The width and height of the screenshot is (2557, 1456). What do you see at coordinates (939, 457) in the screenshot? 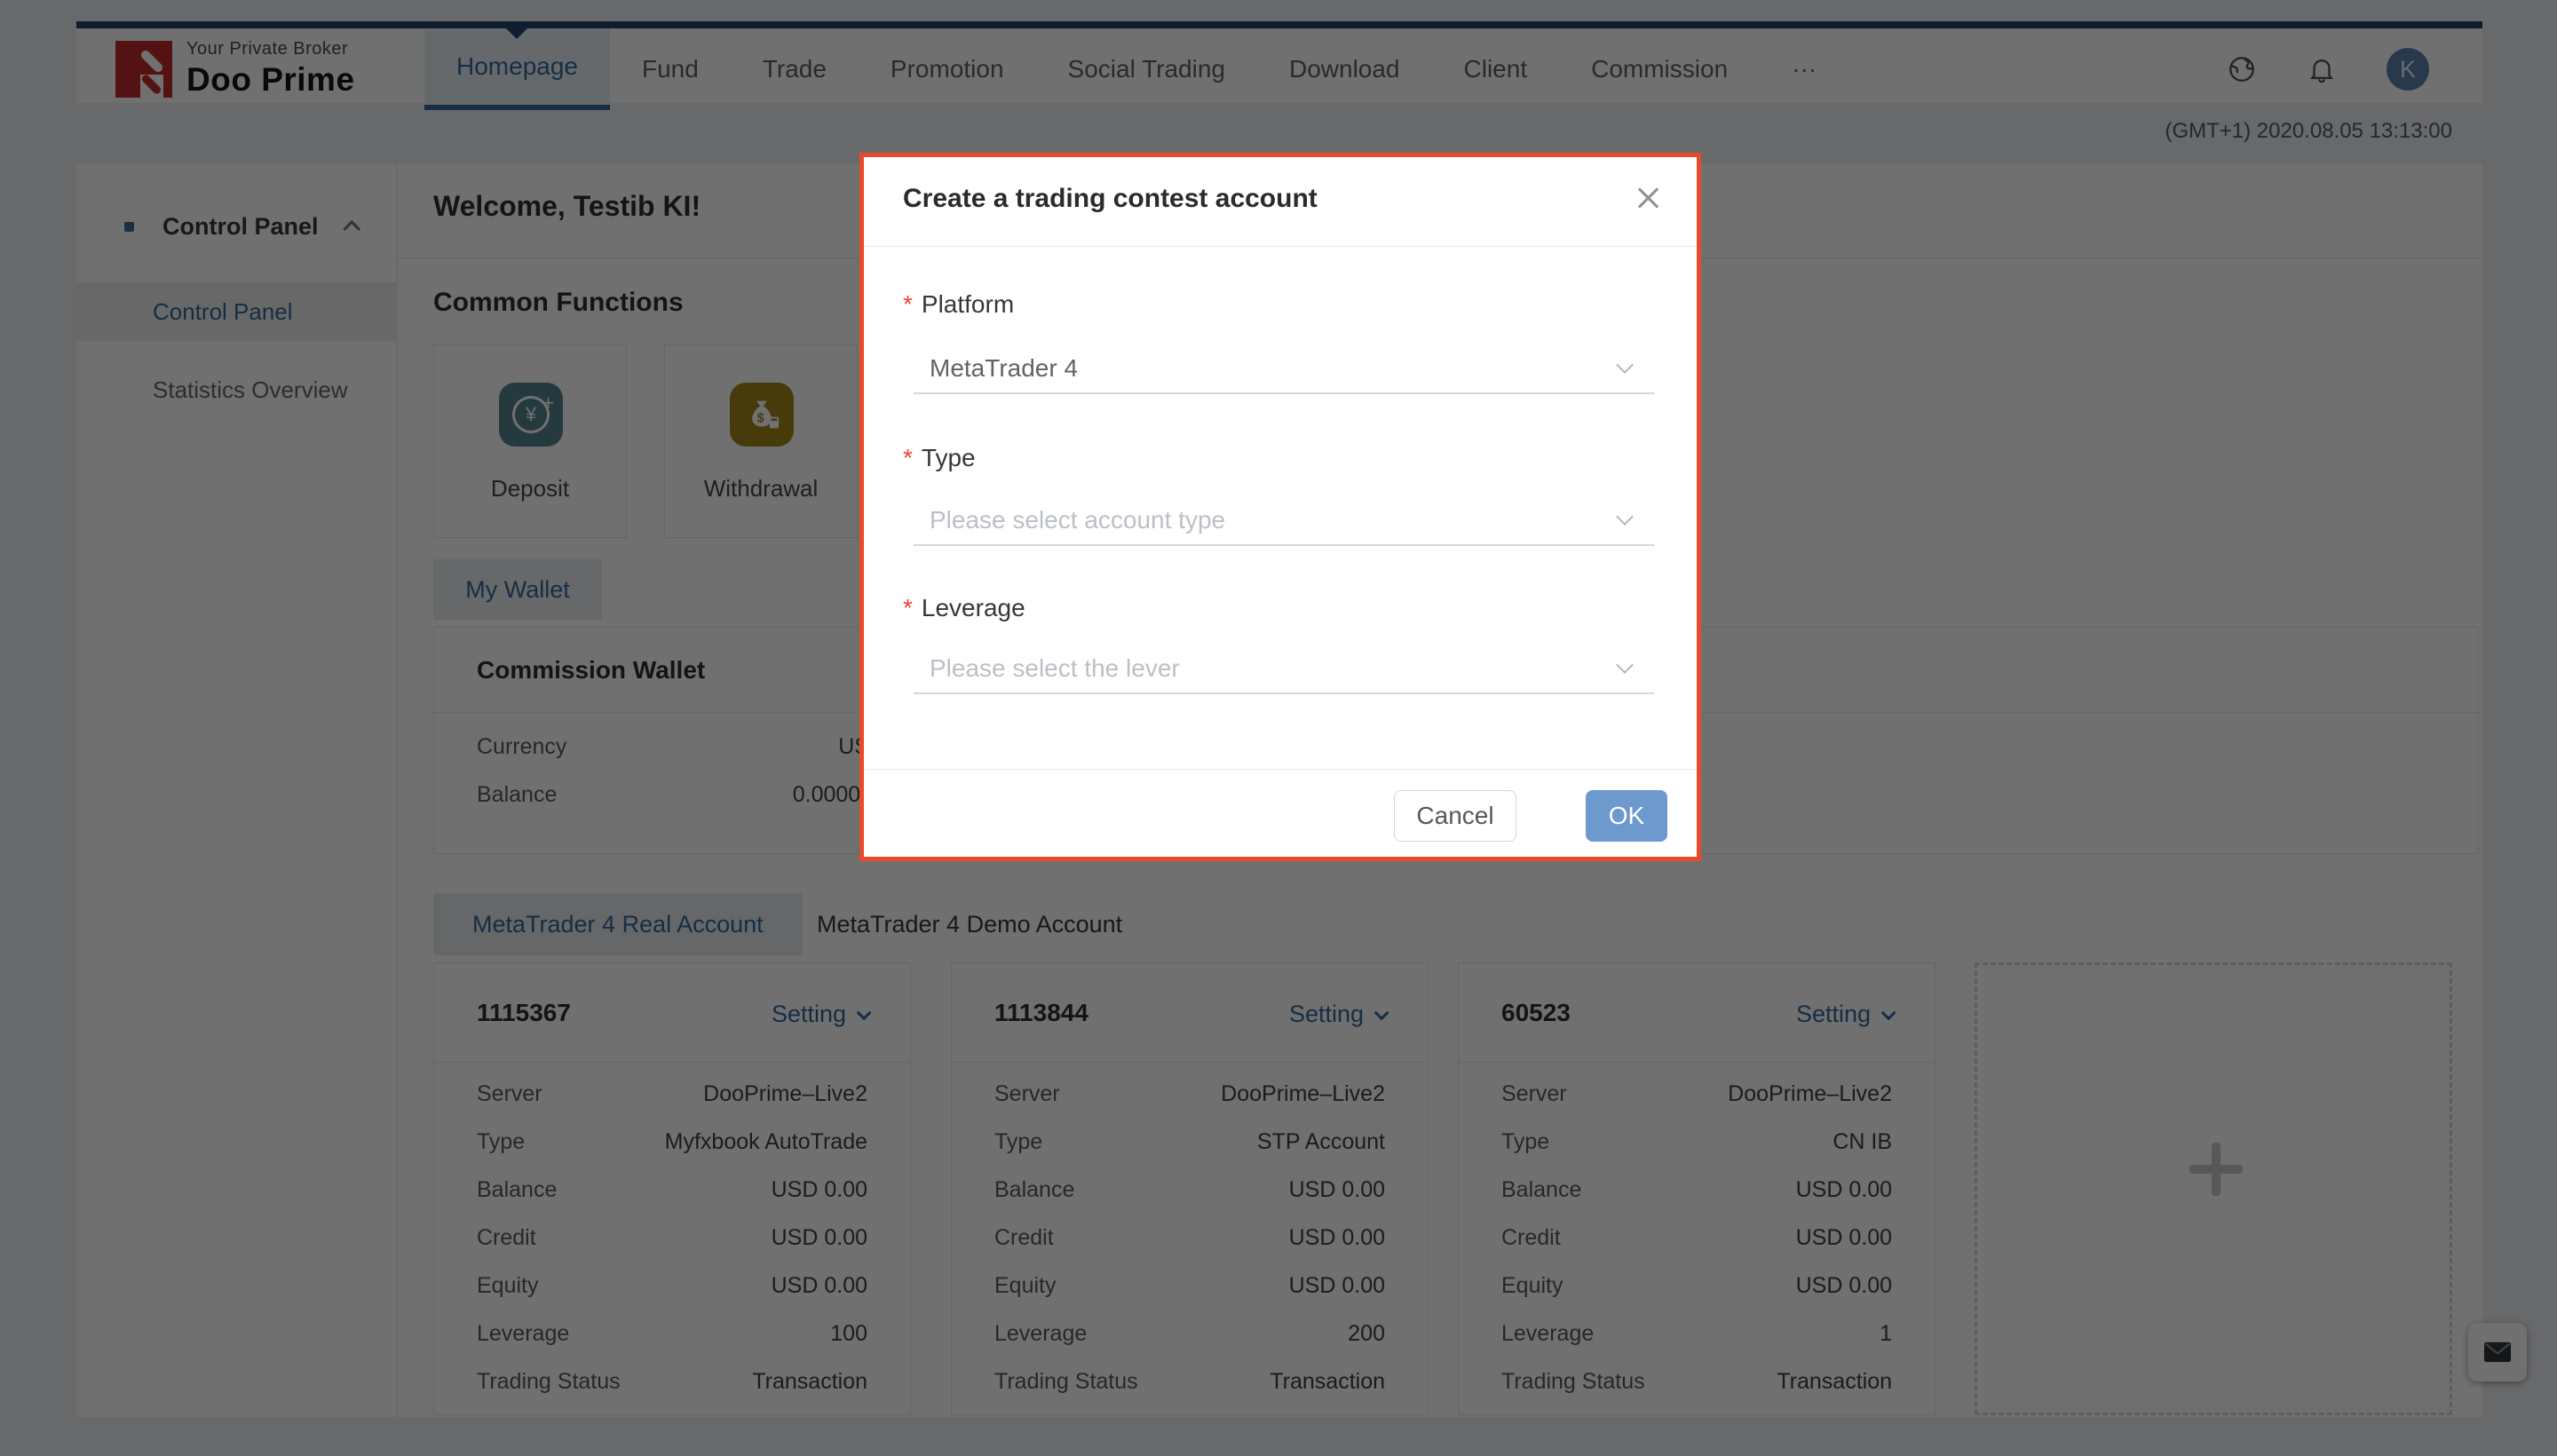
I see `type-label: * Type` at bounding box center [939, 457].